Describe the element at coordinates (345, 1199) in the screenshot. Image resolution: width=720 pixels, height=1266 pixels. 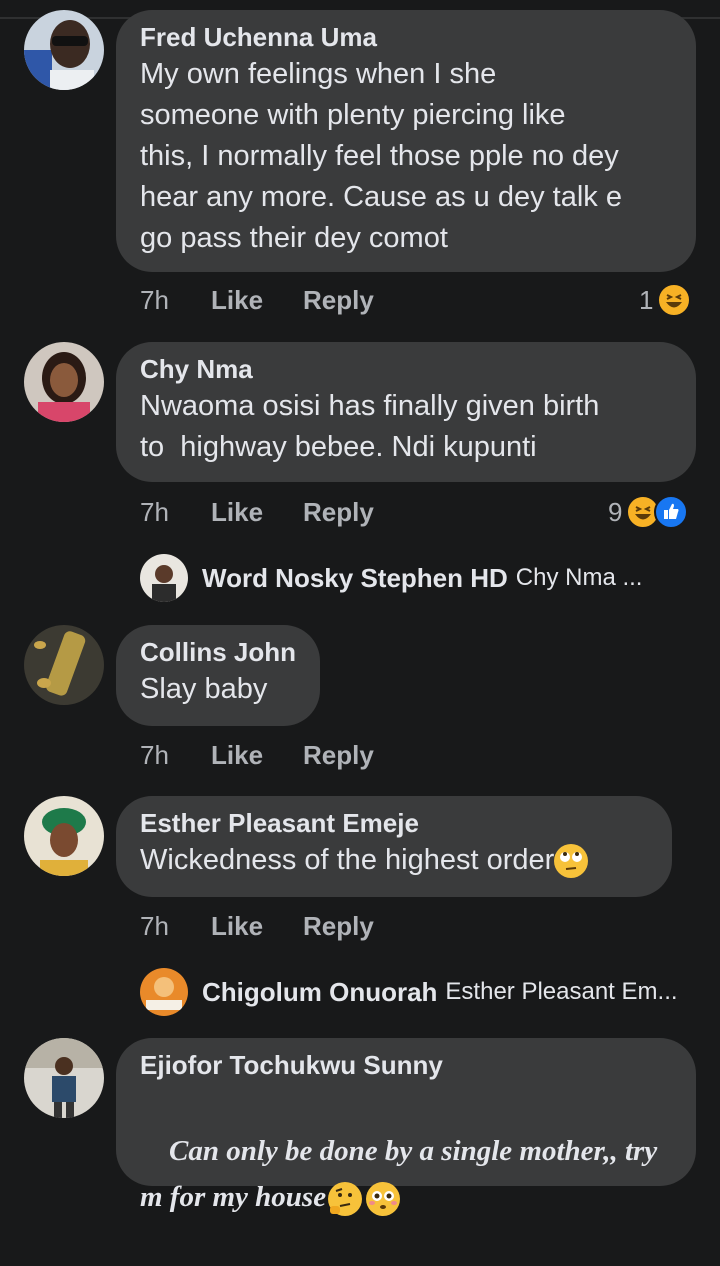
I see `thinking-emoji-icon` at that location.